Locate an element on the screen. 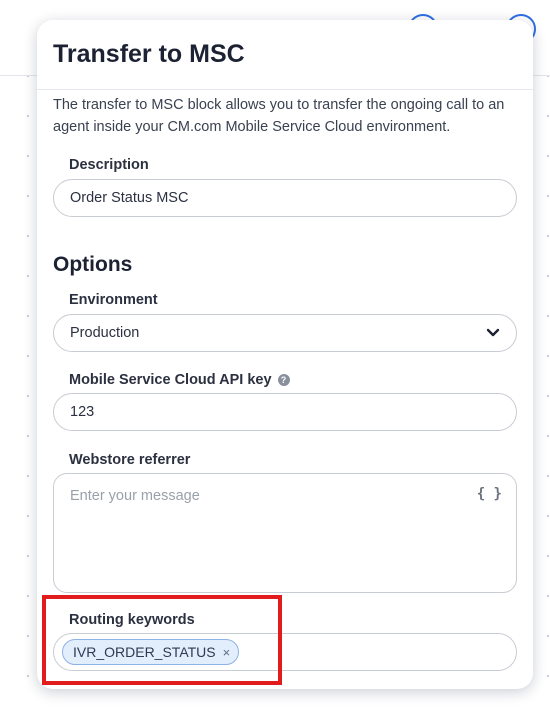 The width and height of the screenshot is (550, 712). environment-select: Production is located at coordinates (285, 333).